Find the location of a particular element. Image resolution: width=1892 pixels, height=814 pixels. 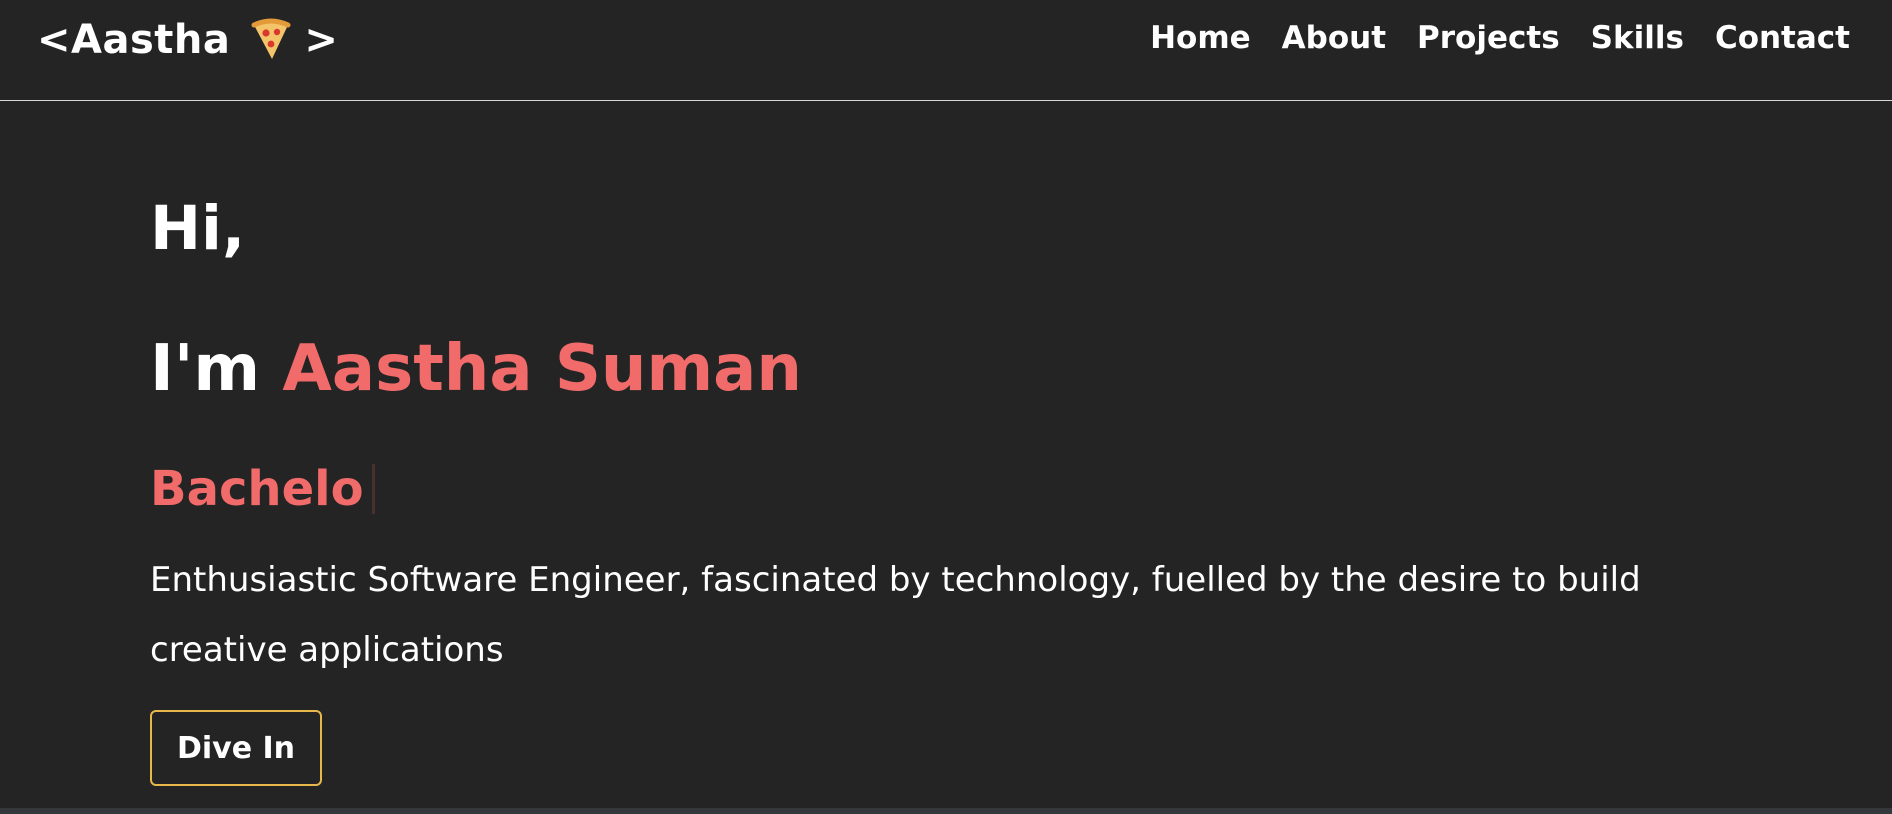

hero-name: Aastha Suman is located at coordinates (542, 369).